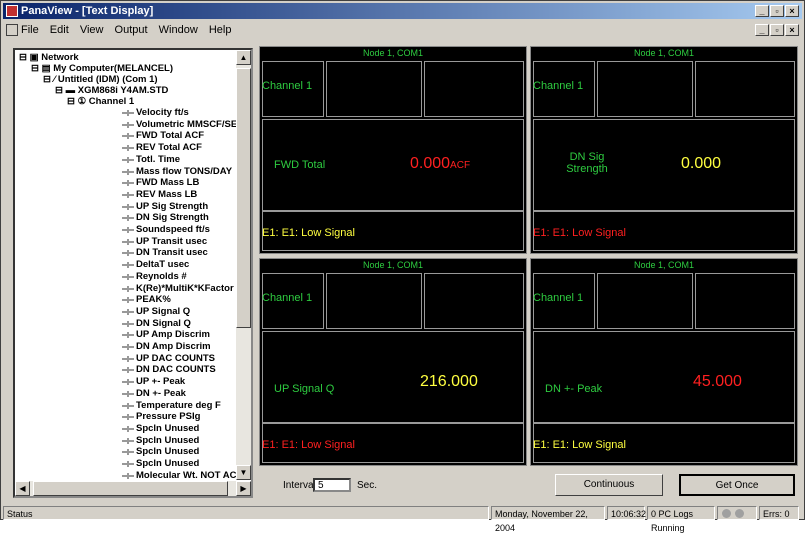 The height and width of the screenshot is (535, 805). Describe the element at coordinates (161, 393) in the screenshot. I see `tree-item: DN +- Peak` at that location.